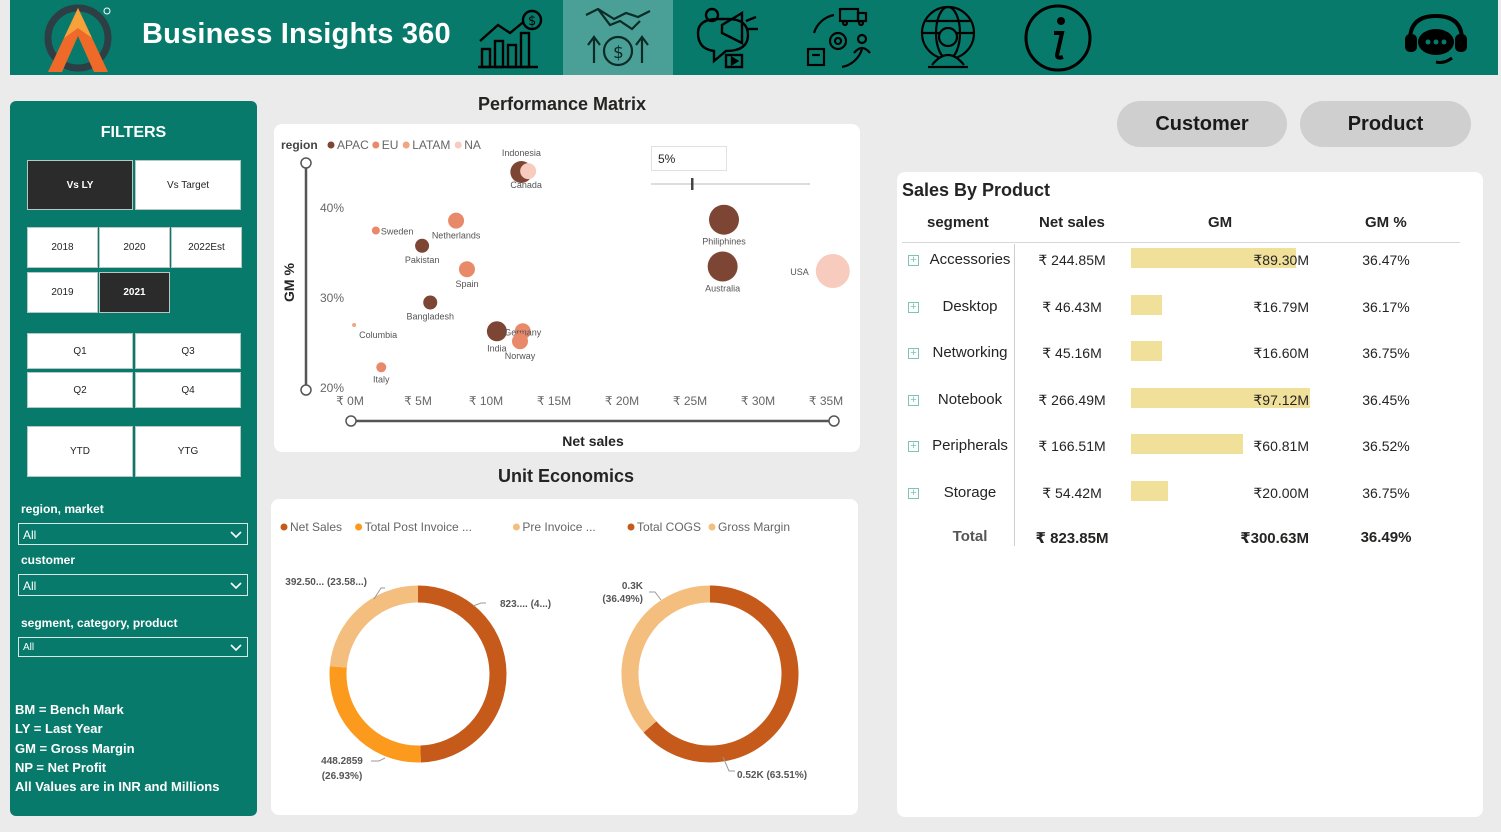  I want to click on quarter-q2-button: Q2, so click(80, 390).